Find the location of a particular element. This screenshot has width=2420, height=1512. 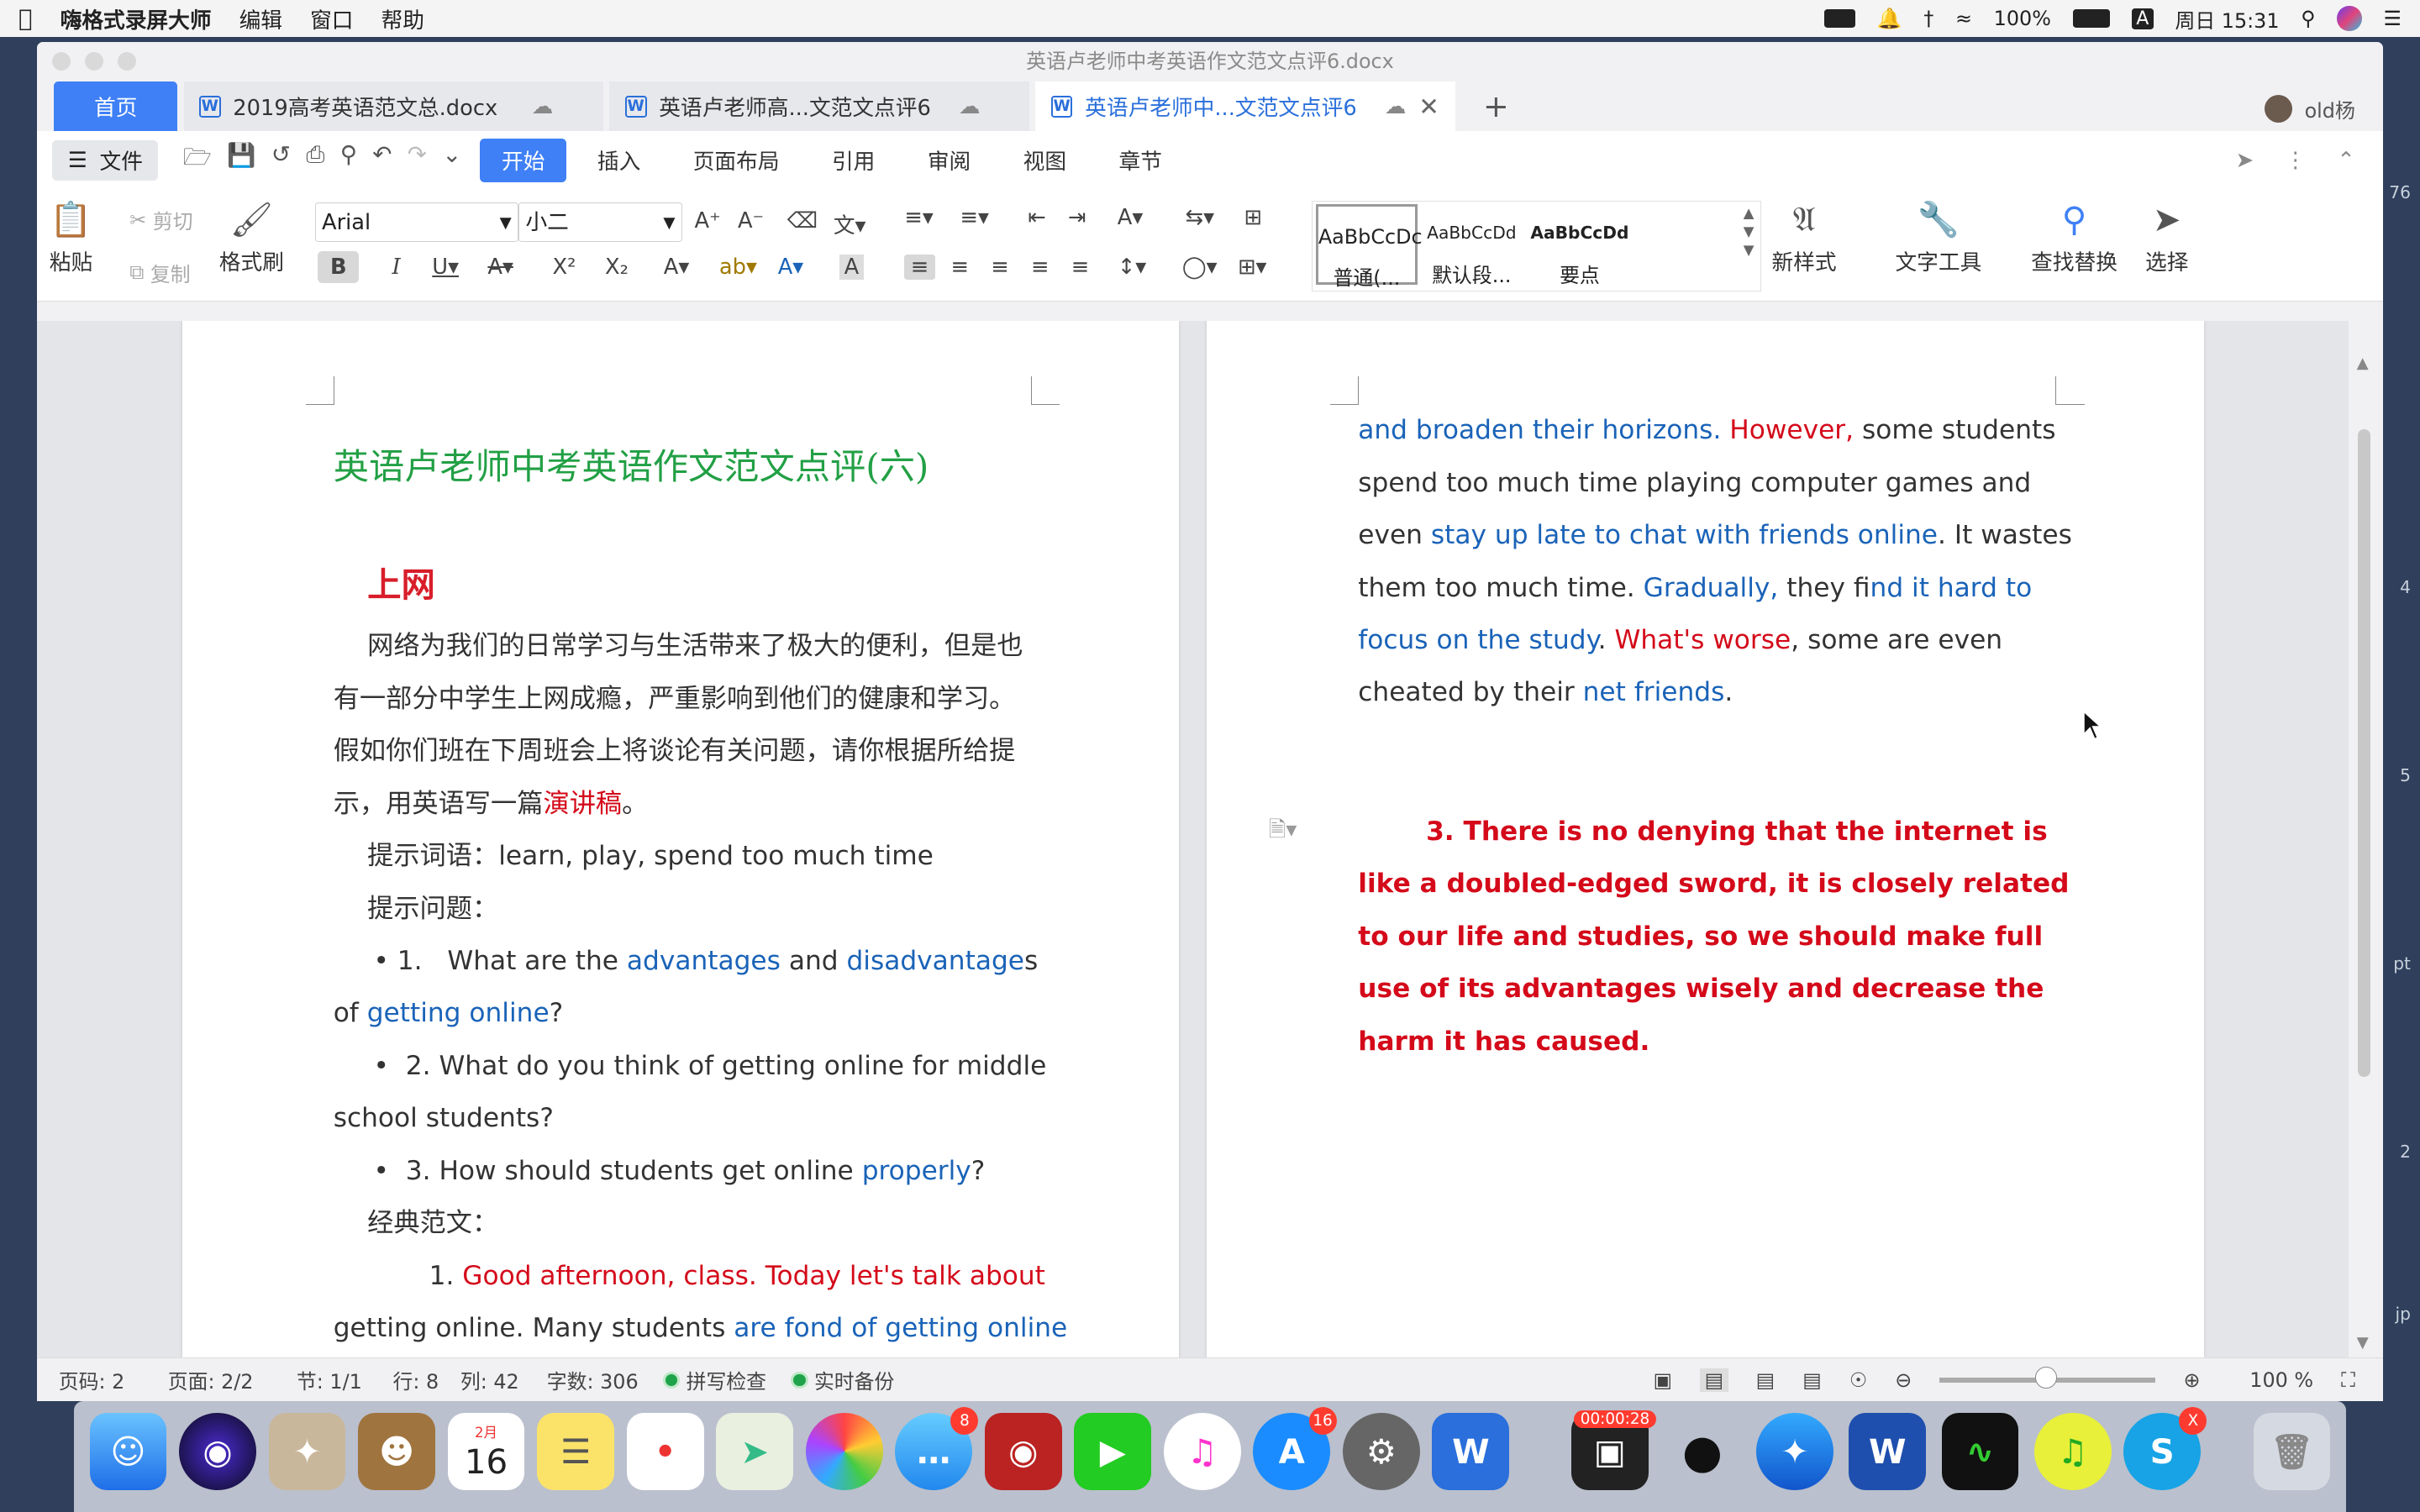

tab-page-layout: 页面布局 is located at coordinates (736, 160).